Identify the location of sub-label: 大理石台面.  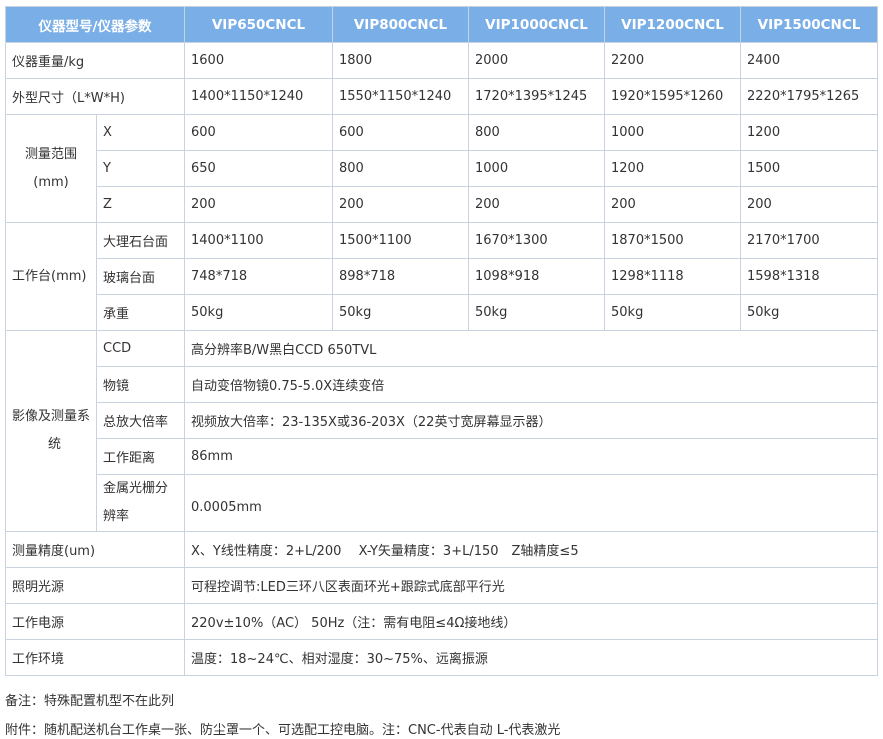
(140, 240).